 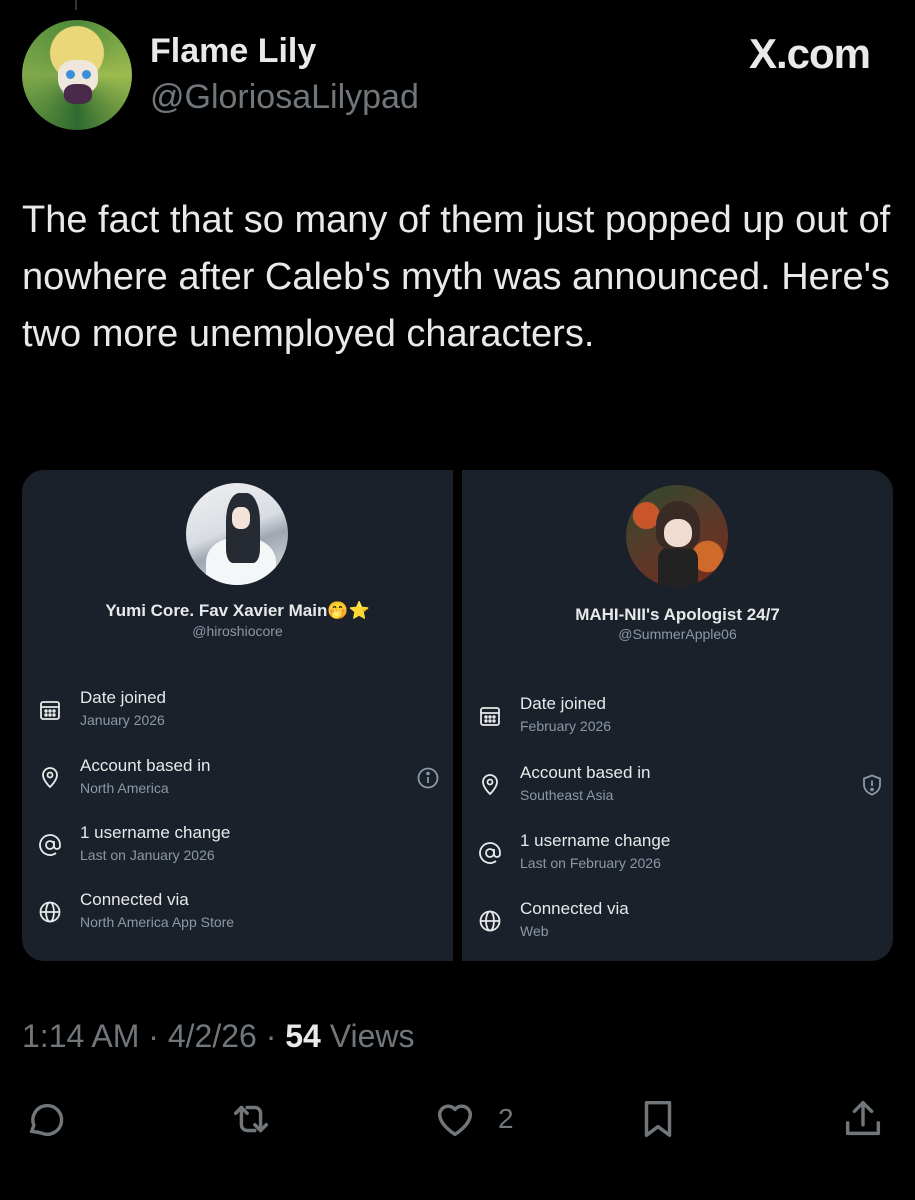 I want to click on author-avatar, so click(x=77, y=75).